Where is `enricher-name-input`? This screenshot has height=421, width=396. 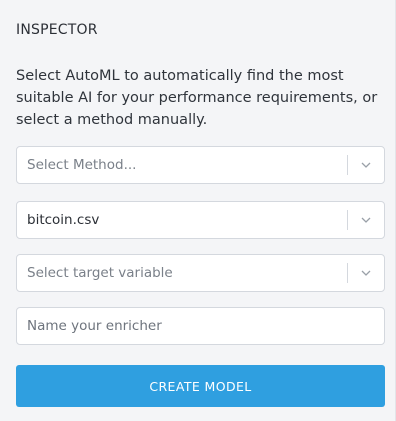 enricher-name-input is located at coordinates (200, 326).